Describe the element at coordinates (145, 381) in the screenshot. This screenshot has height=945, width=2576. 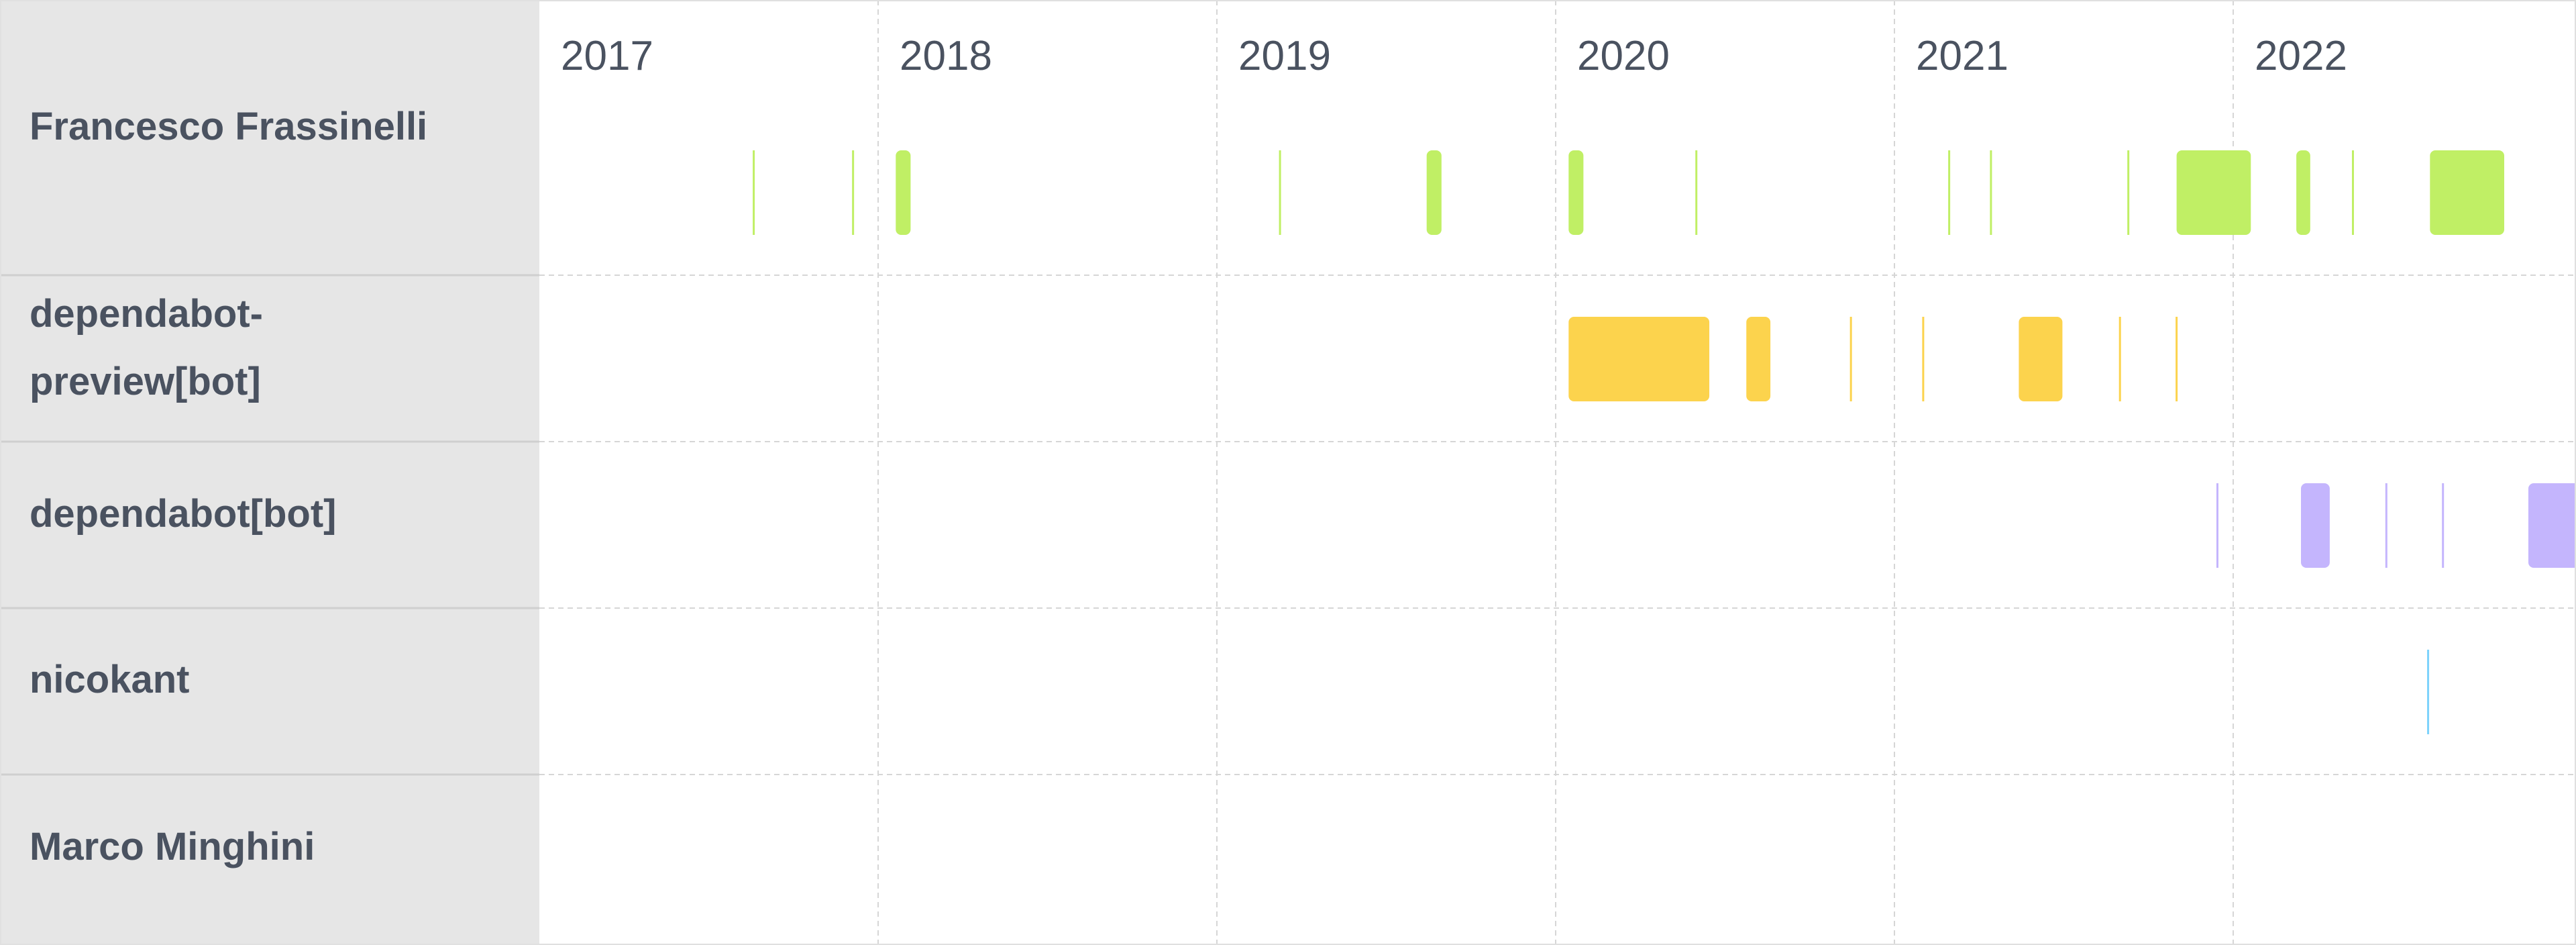
I see `row-label-line: preview[bot]` at that location.